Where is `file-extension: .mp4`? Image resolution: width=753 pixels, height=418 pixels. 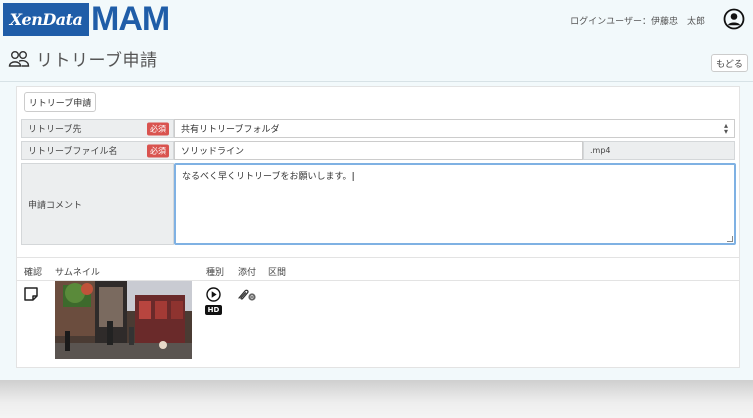 file-extension: .mp4 is located at coordinates (659, 150).